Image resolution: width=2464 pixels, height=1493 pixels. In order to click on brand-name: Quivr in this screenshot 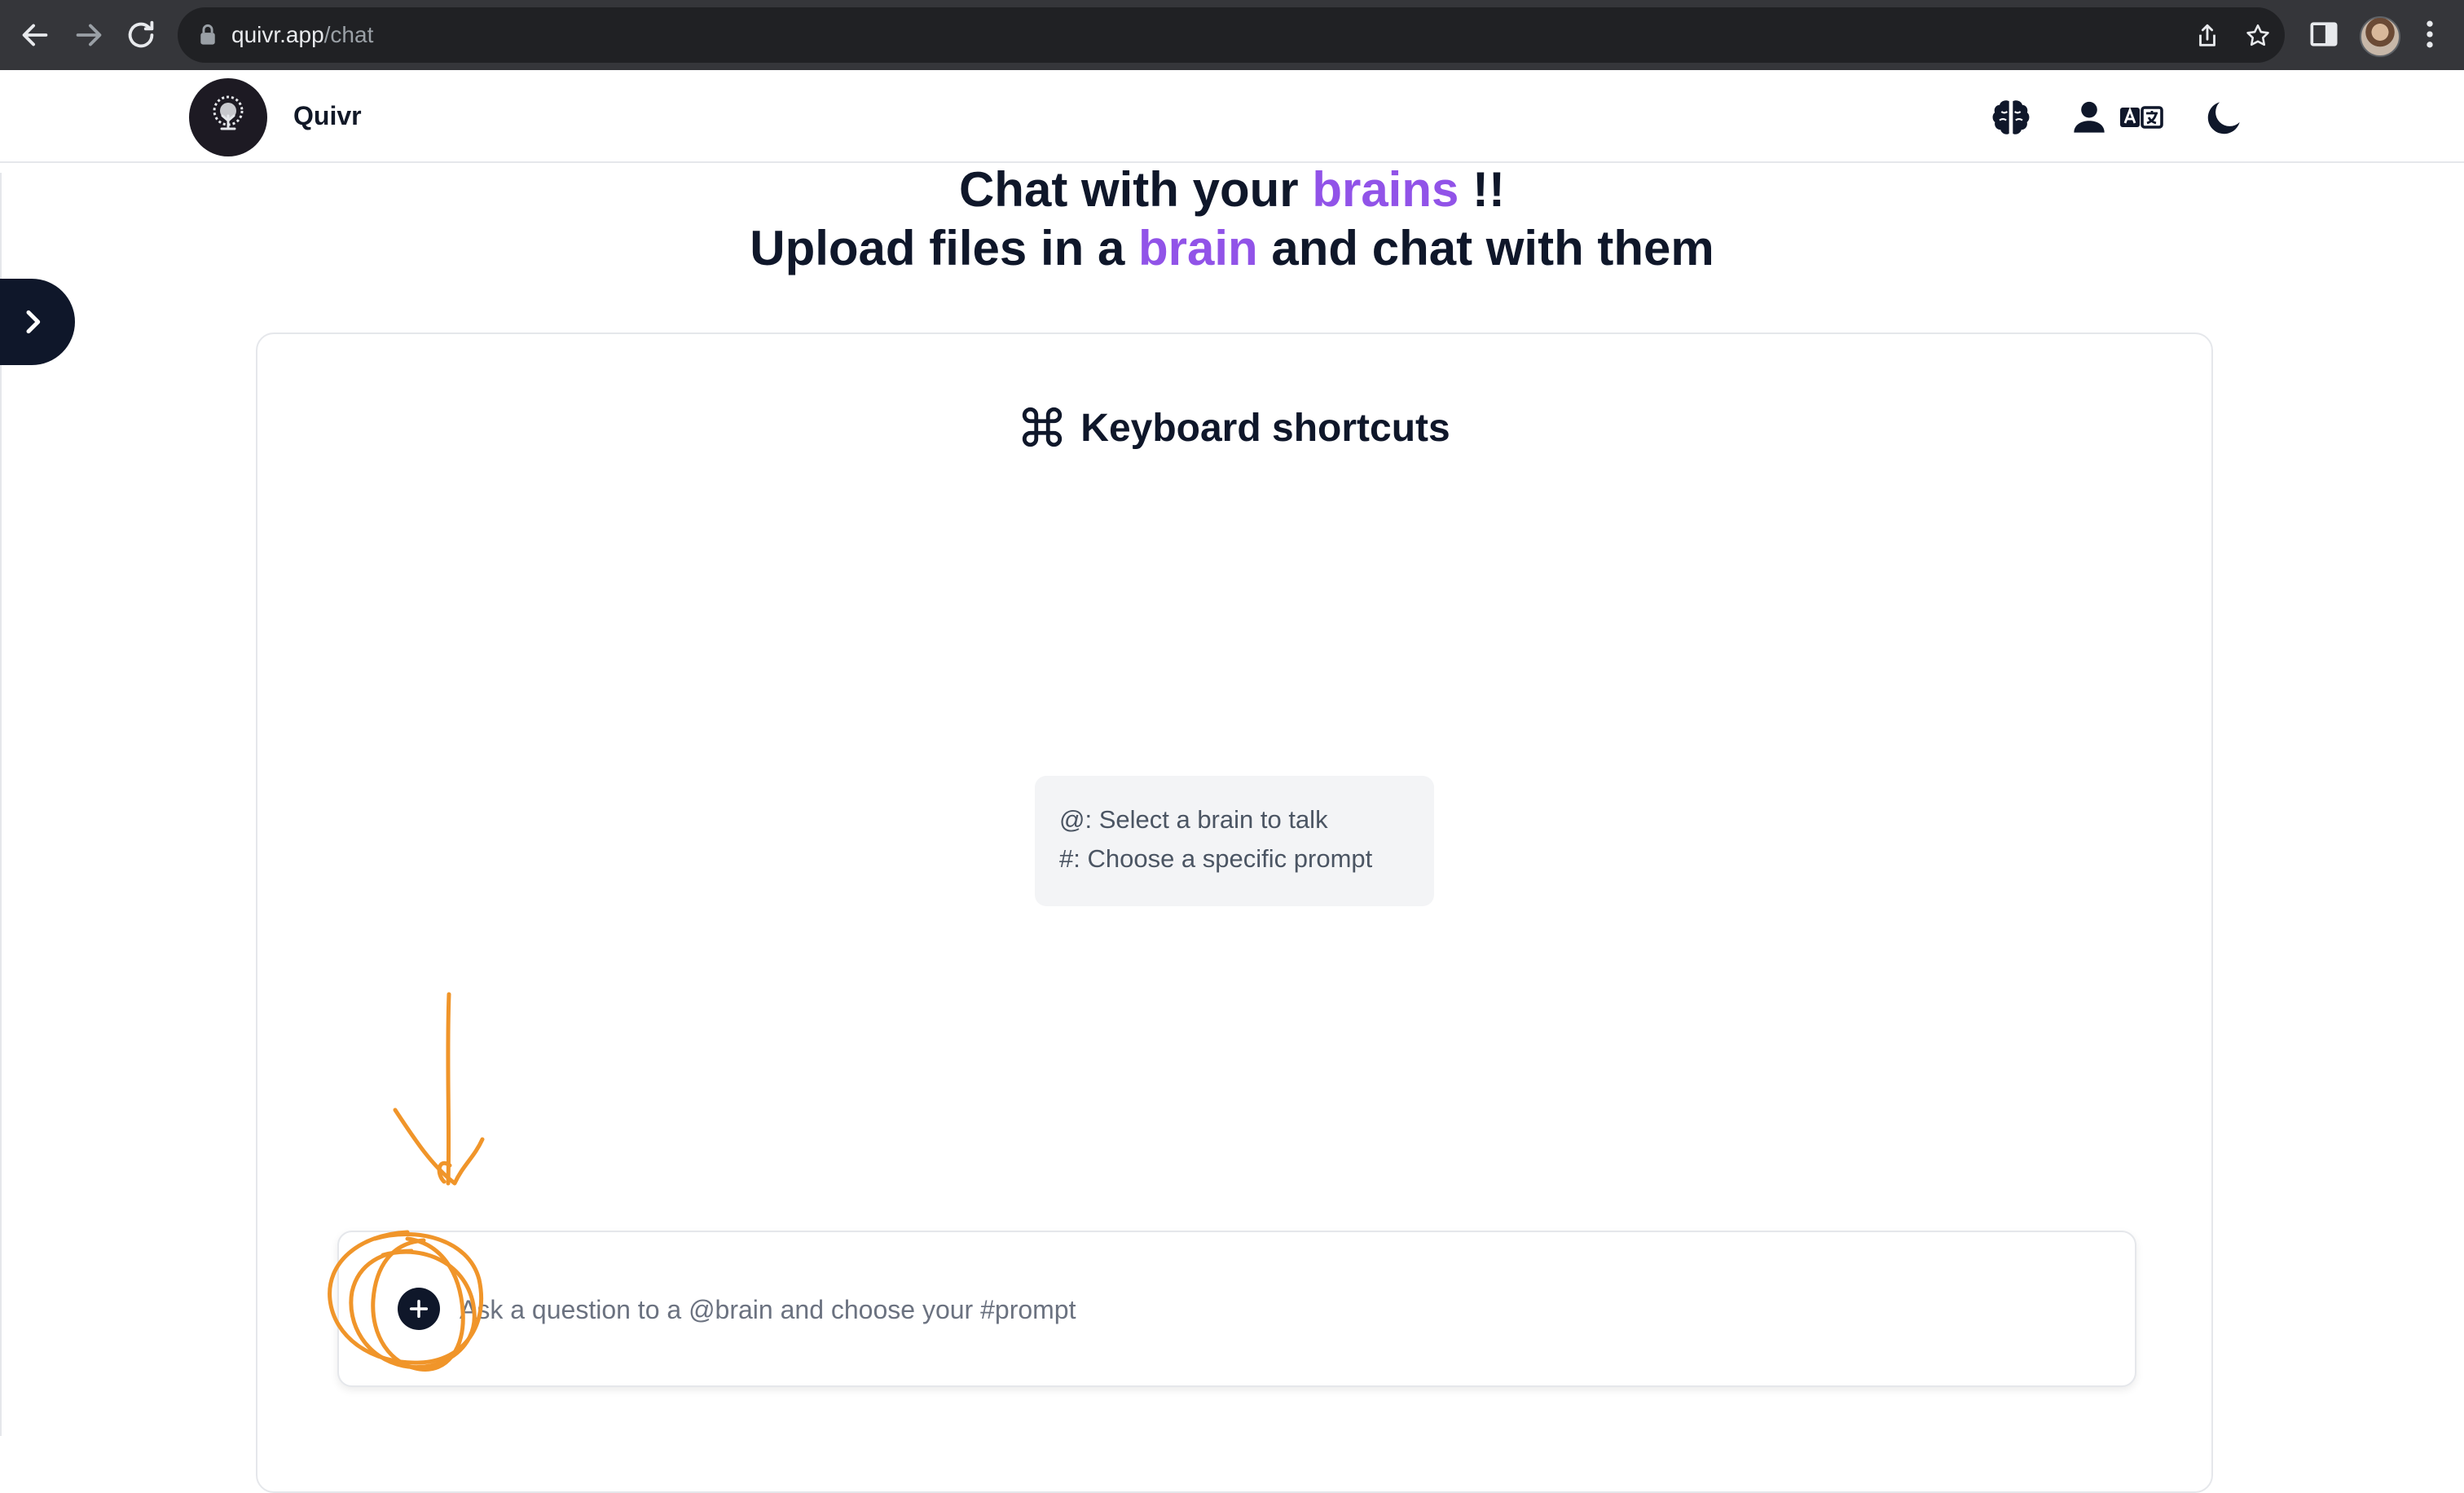, I will do `click(327, 115)`.